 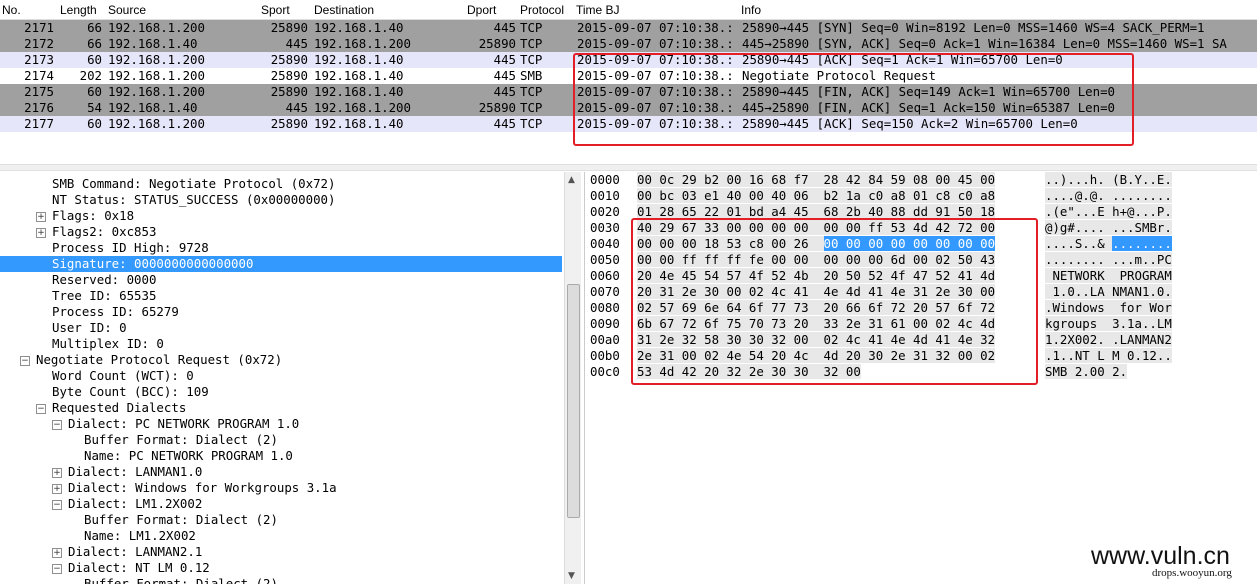 I want to click on column-header-sport: Sport, so click(x=275, y=10).